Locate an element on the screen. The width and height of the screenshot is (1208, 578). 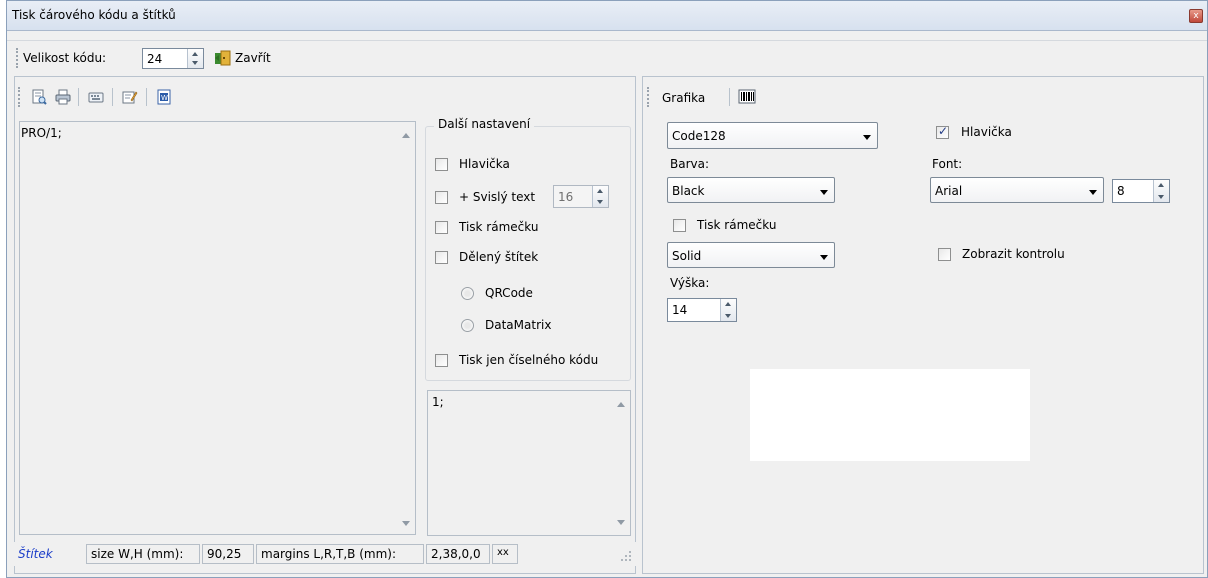
secondary-text-content: 1; is located at coordinates (438, 402).